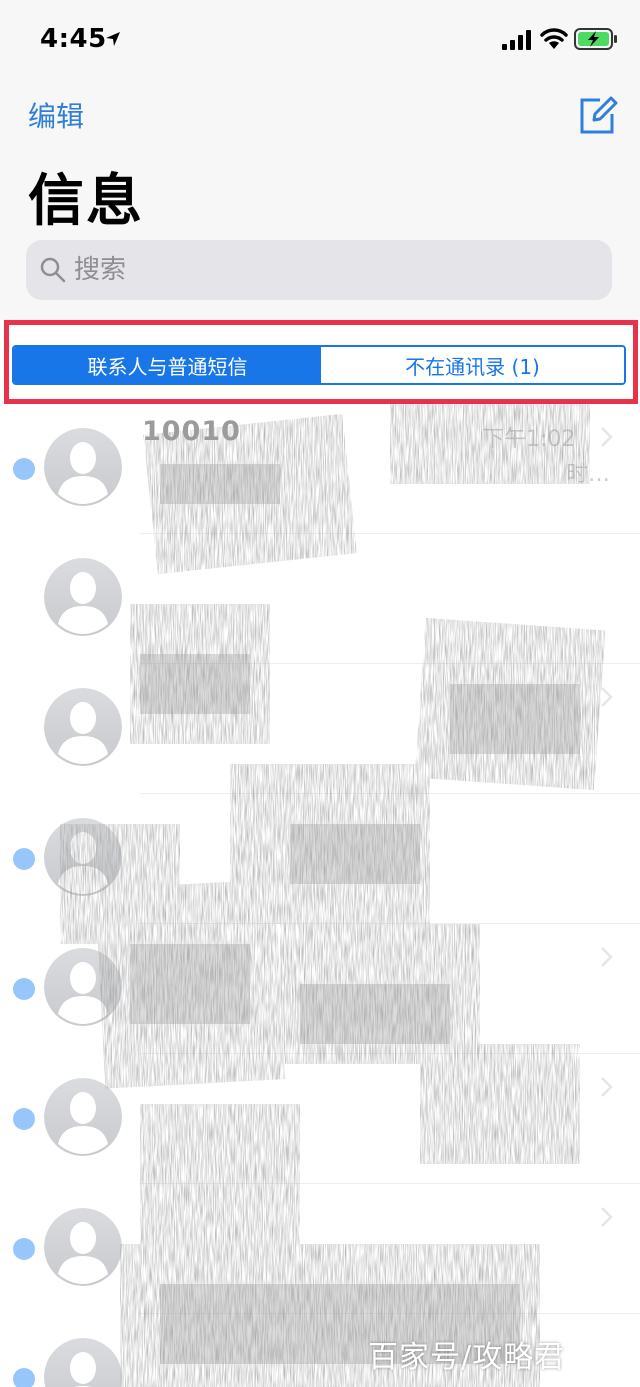  What do you see at coordinates (598, 114) in the screenshot?
I see `compose-icon` at bounding box center [598, 114].